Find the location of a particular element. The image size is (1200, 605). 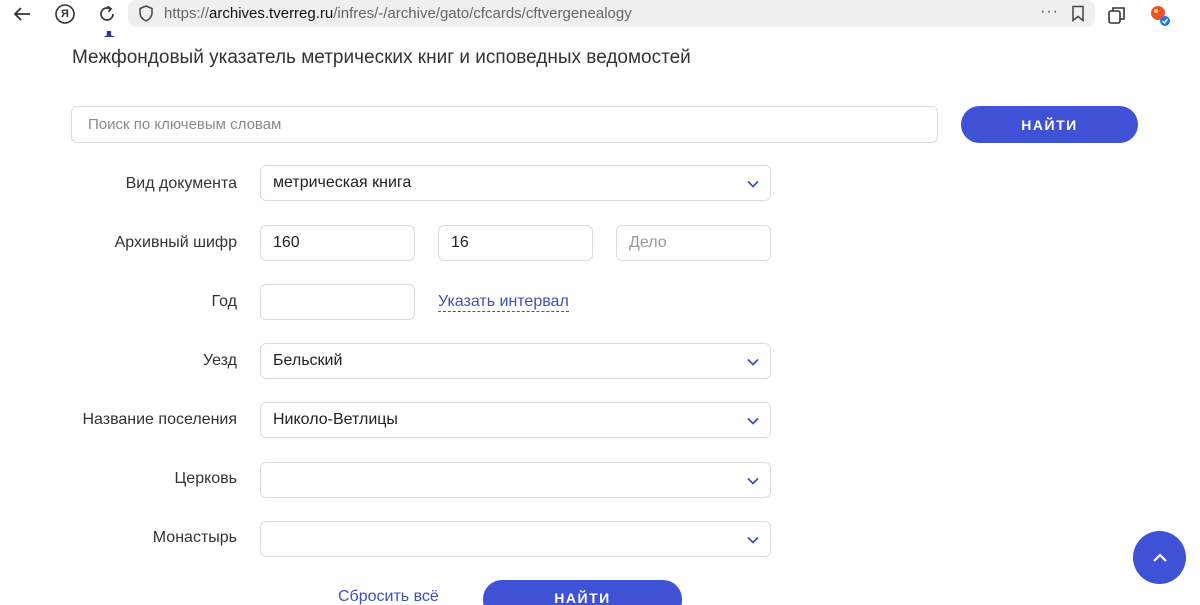

collections-icon is located at coordinates (1117, 15).